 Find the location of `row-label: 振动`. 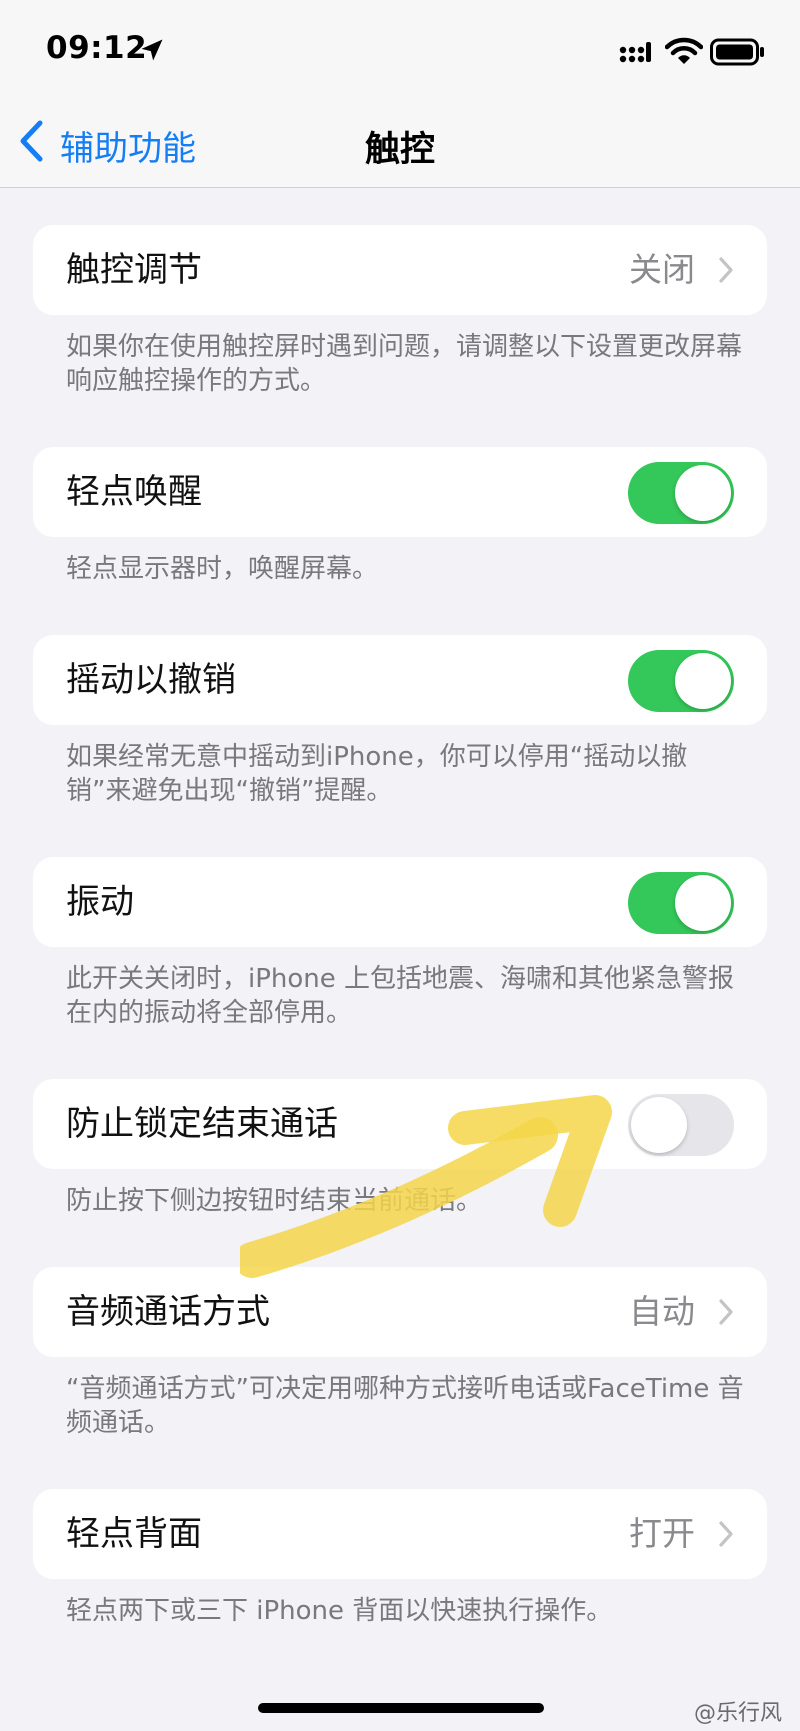

row-label: 振动 is located at coordinates (100, 902).